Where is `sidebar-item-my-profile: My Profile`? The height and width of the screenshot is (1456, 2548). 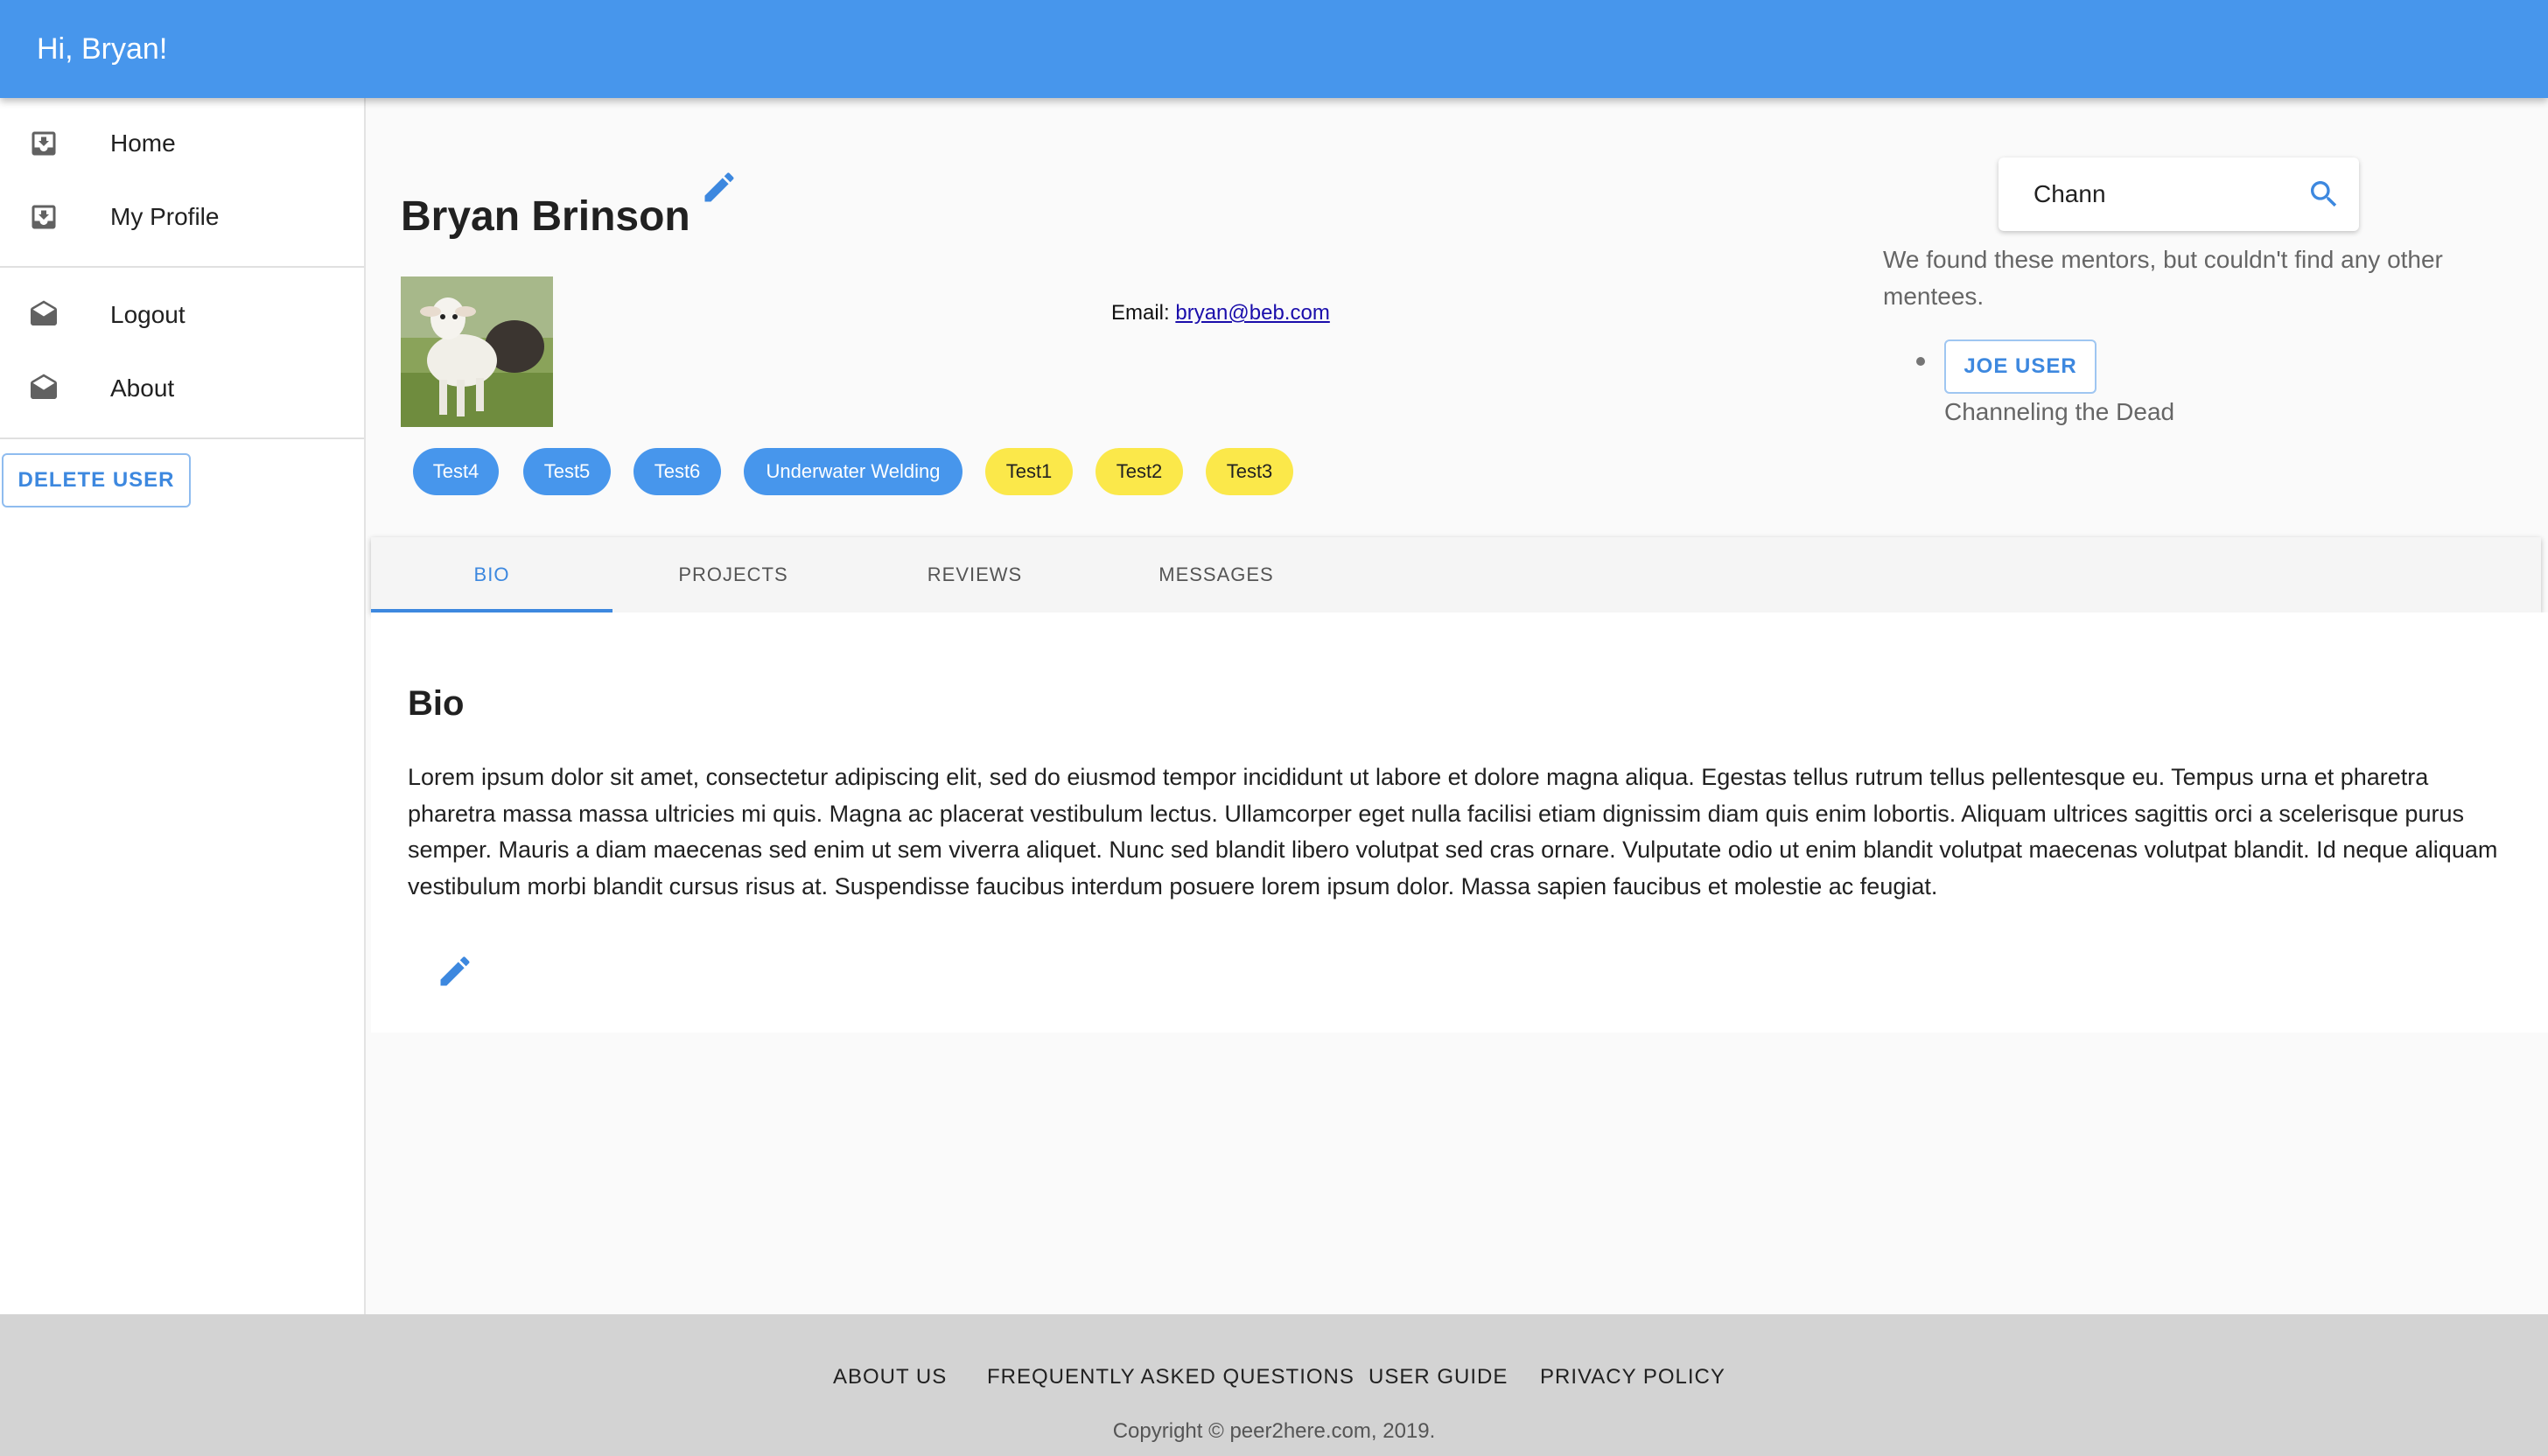
sidebar-item-my-profile: My Profile is located at coordinates (182, 219).